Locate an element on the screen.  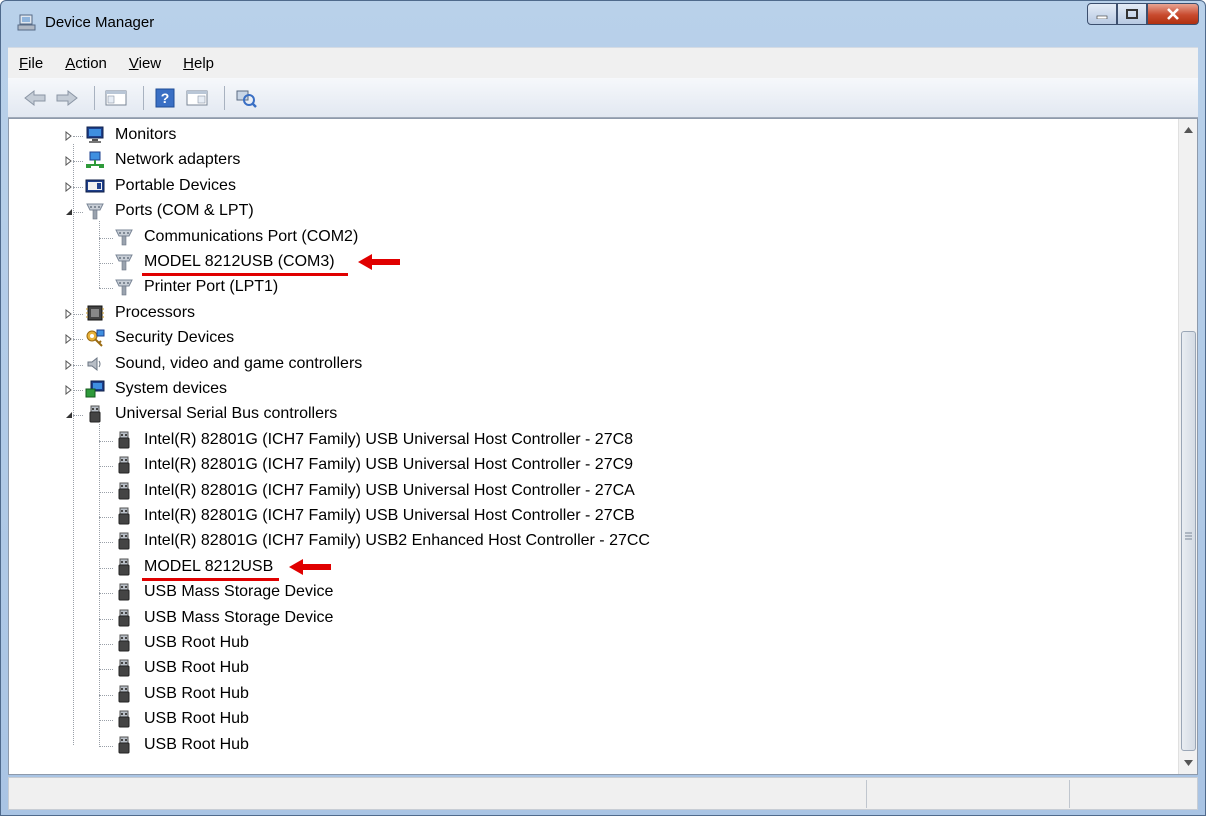
toolbar: ? is located at coordinates (603, 98).